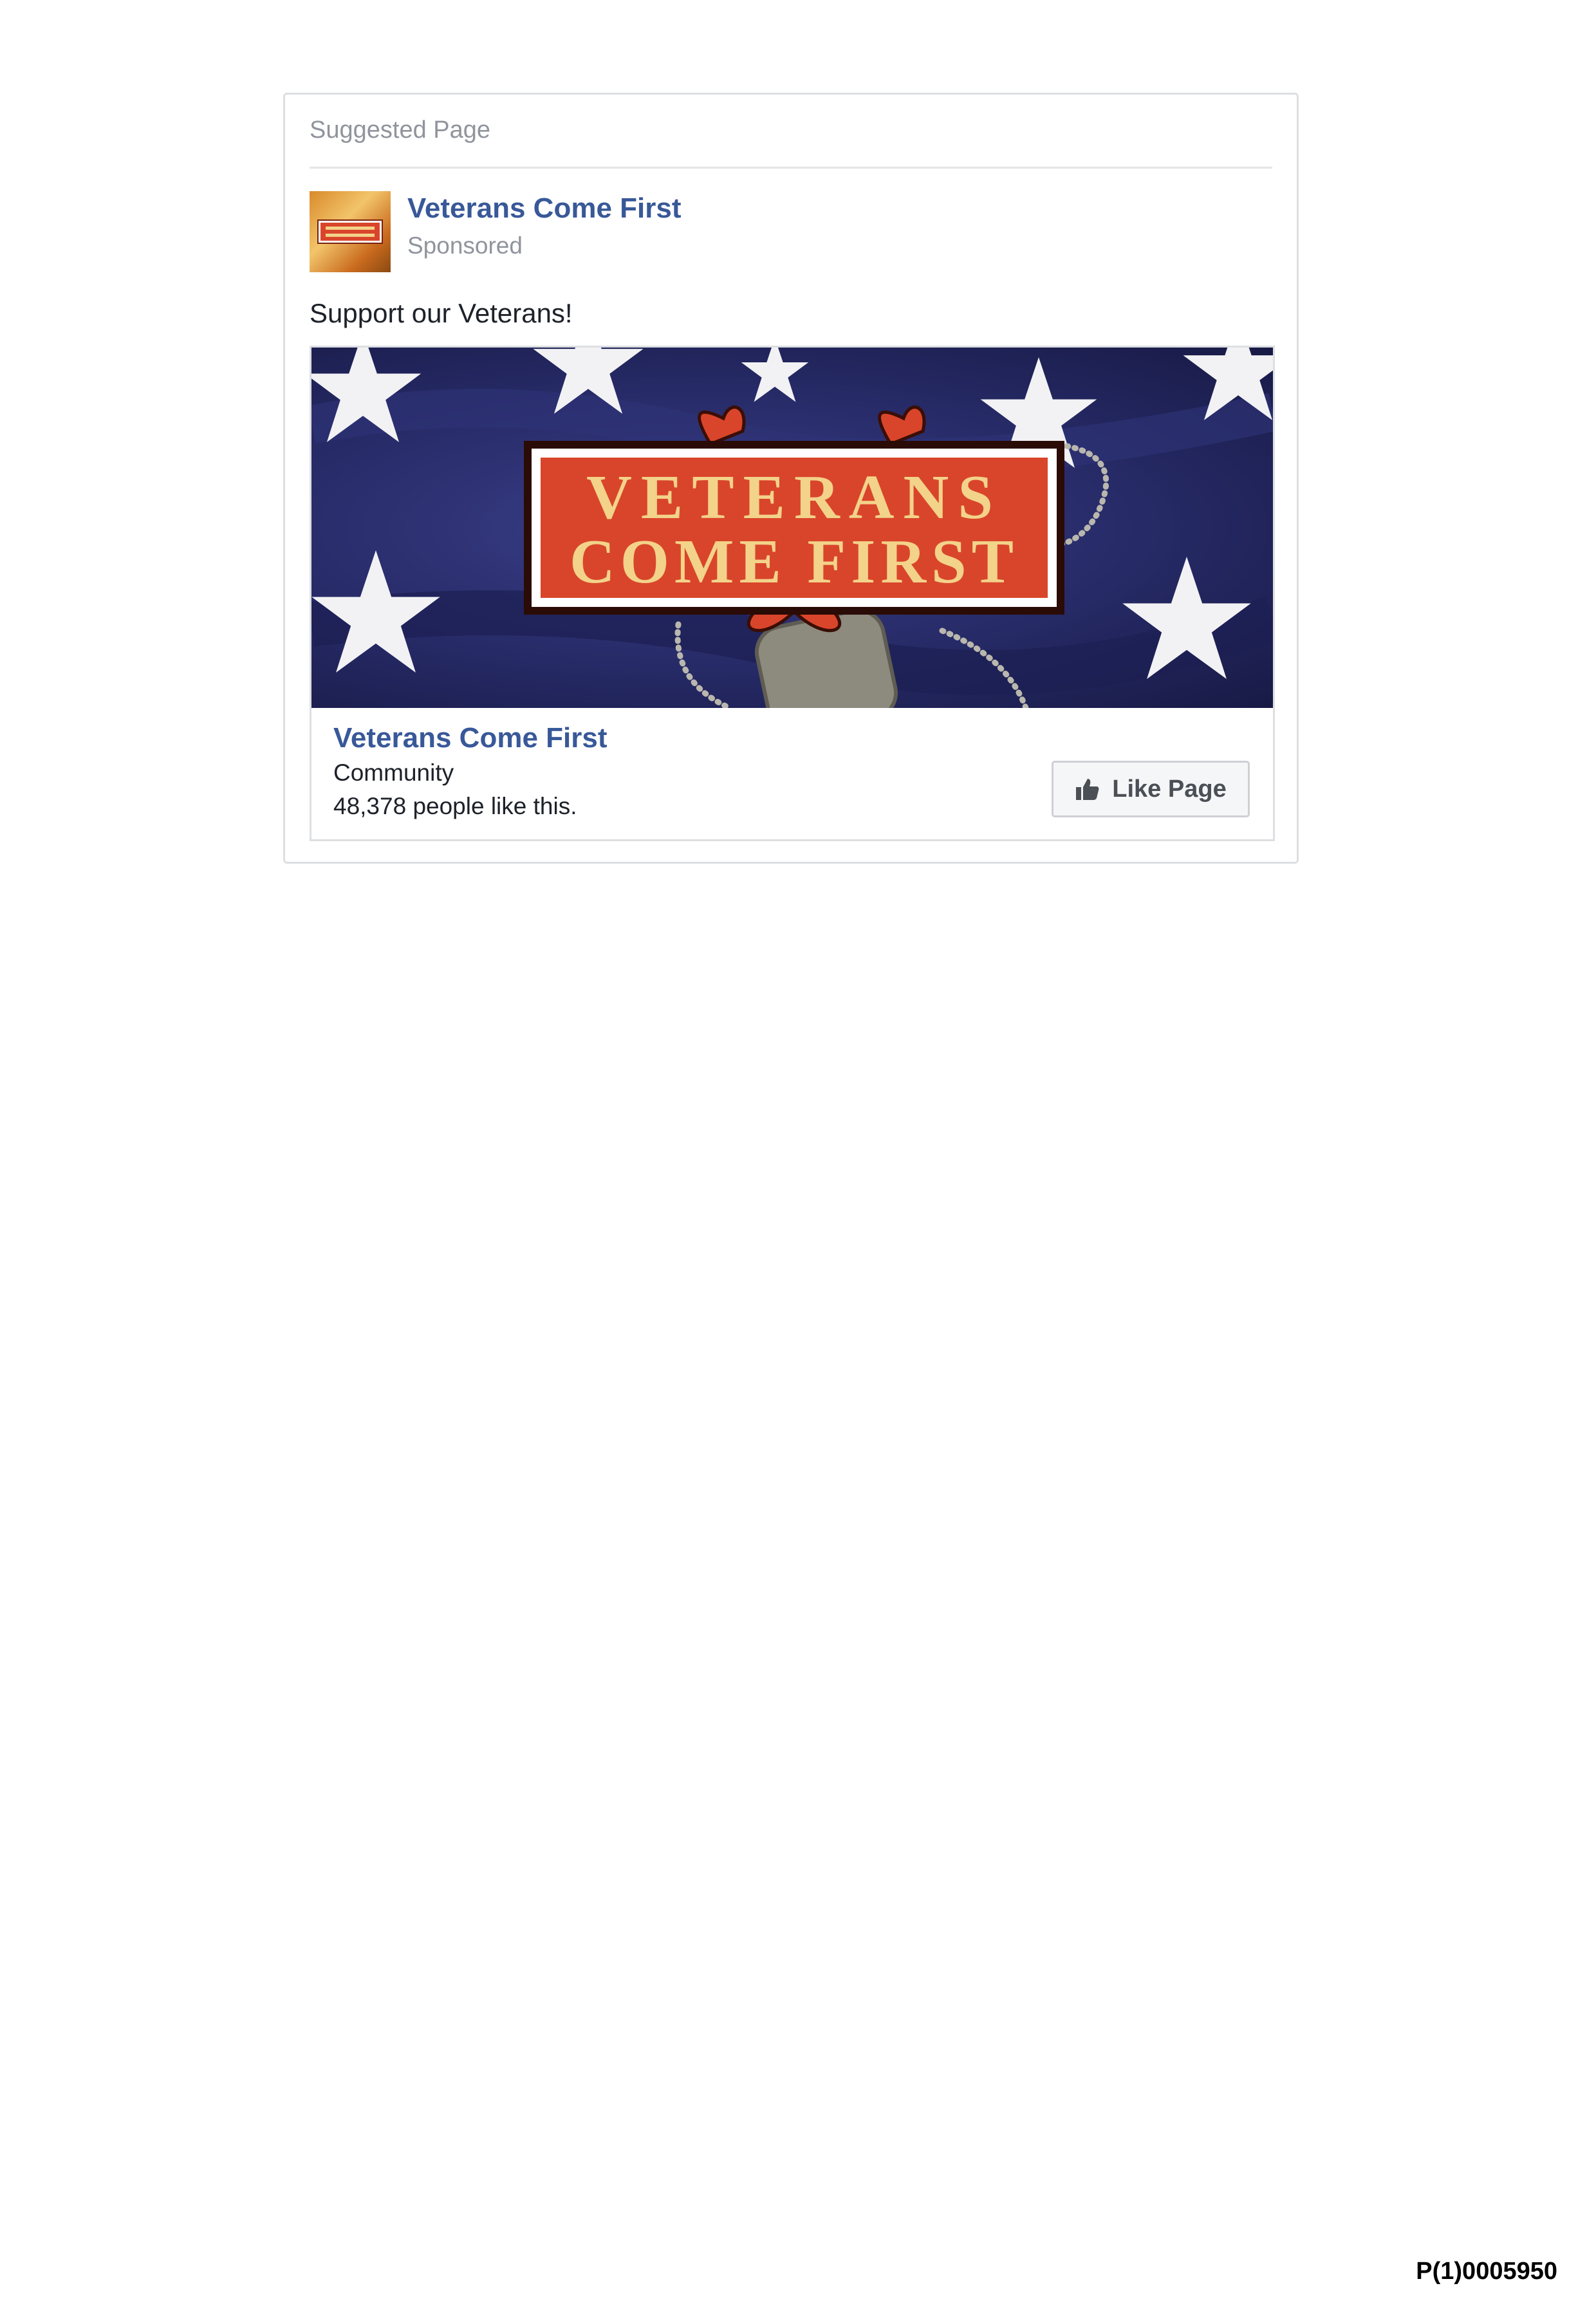  I want to click on cover-image: VETERANS COME FIRST, so click(792, 528).